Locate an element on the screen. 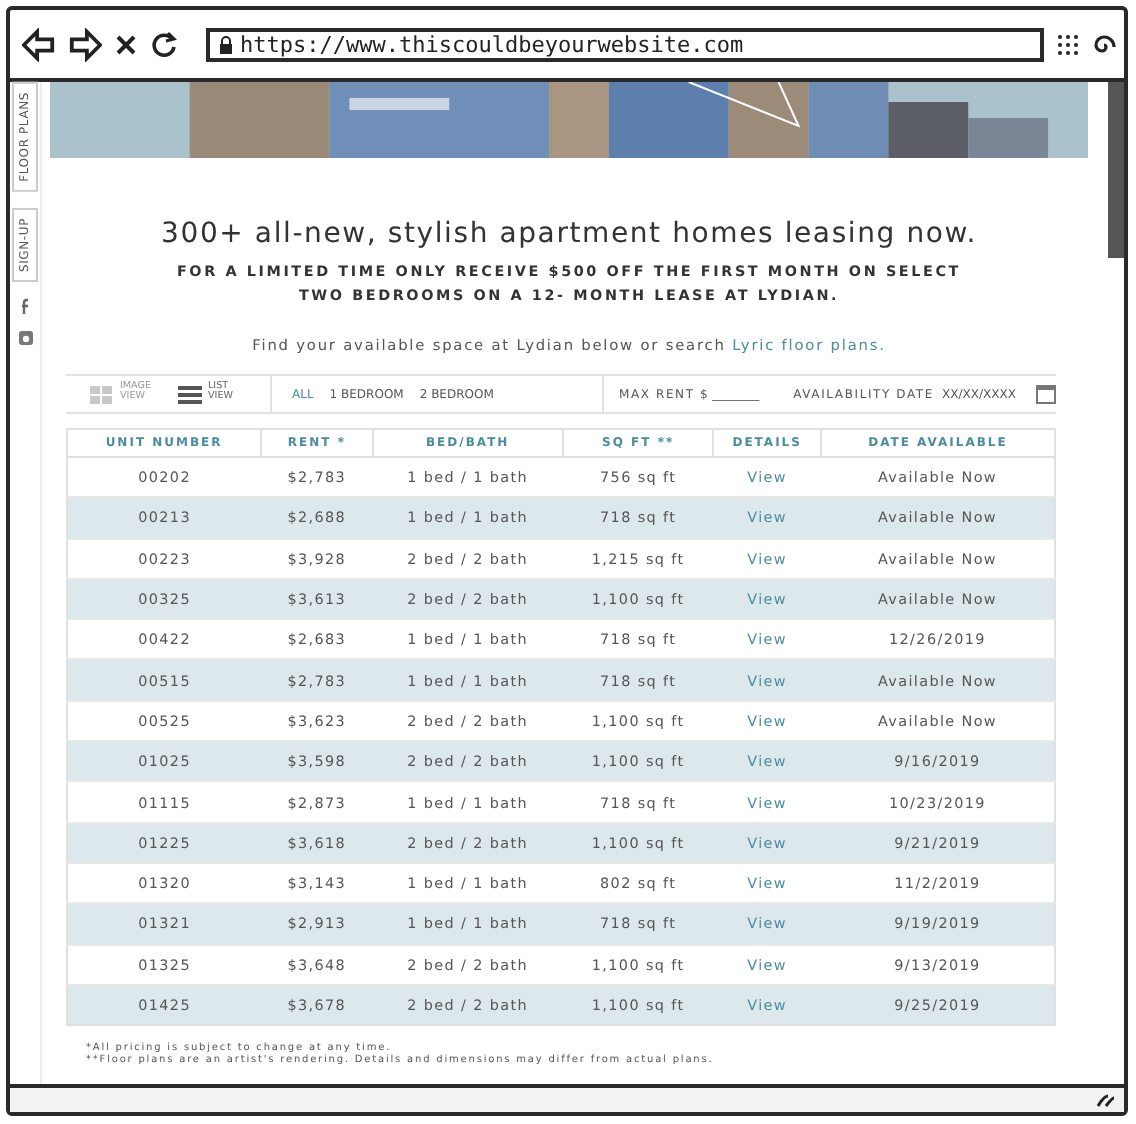 Image resolution: width=1136 pixels, height=1124 pixels. back-icon is located at coordinates (39, 44).